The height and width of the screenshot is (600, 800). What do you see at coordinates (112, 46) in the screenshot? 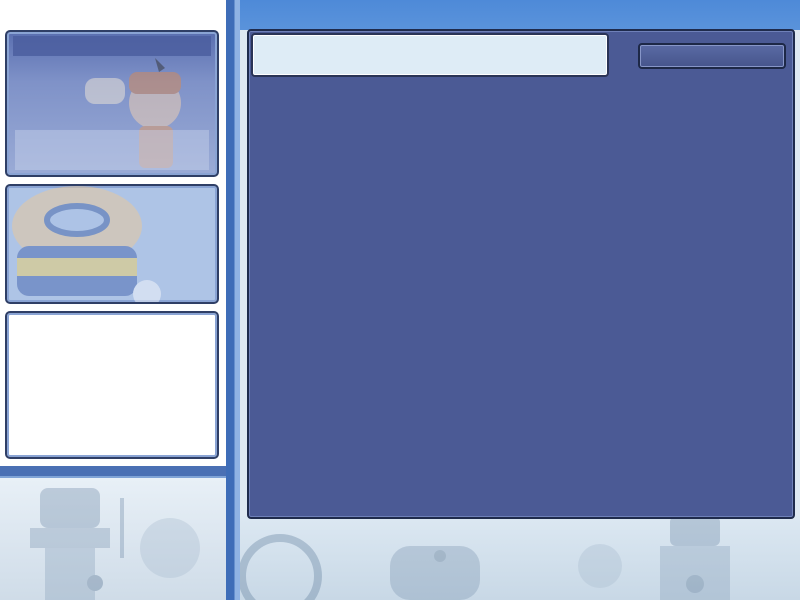
I see `portrait-header-stripe` at bounding box center [112, 46].